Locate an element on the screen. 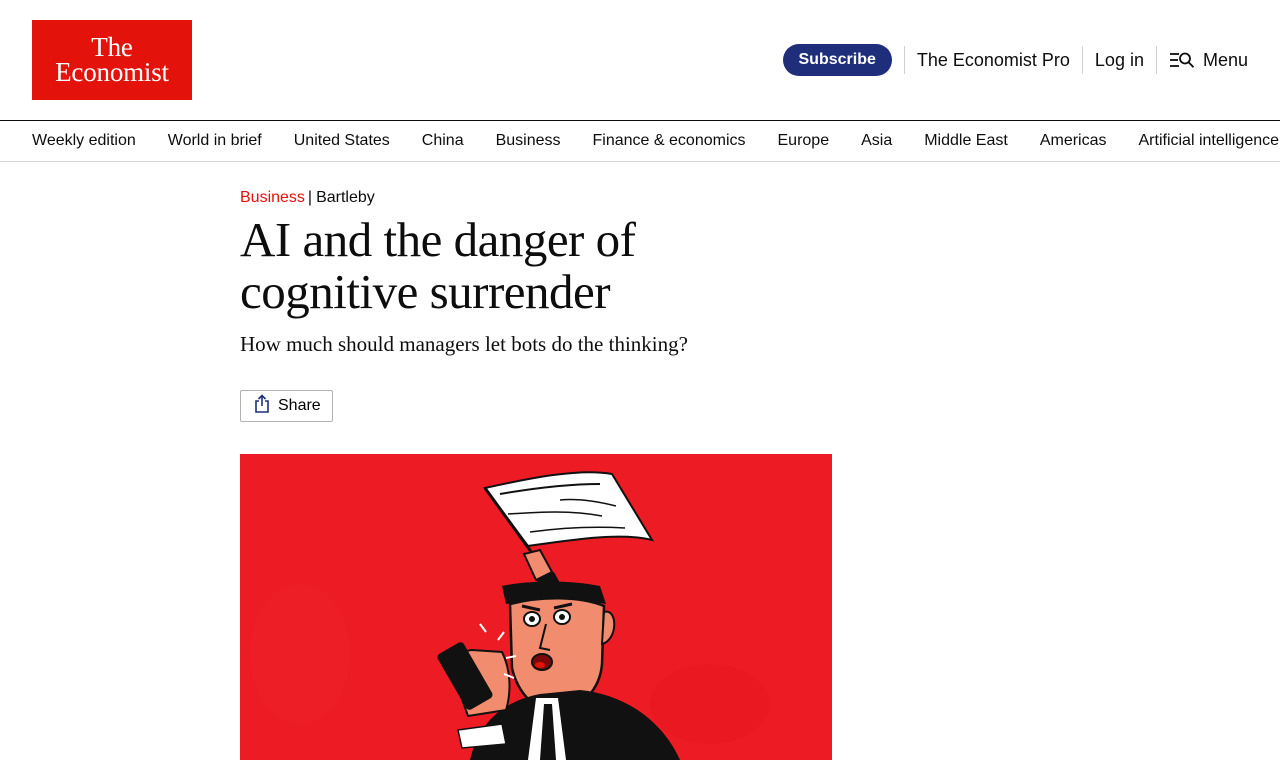  header-actions: Subscribe The Economist Pro Log in Menu is located at coordinates (1015, 60).